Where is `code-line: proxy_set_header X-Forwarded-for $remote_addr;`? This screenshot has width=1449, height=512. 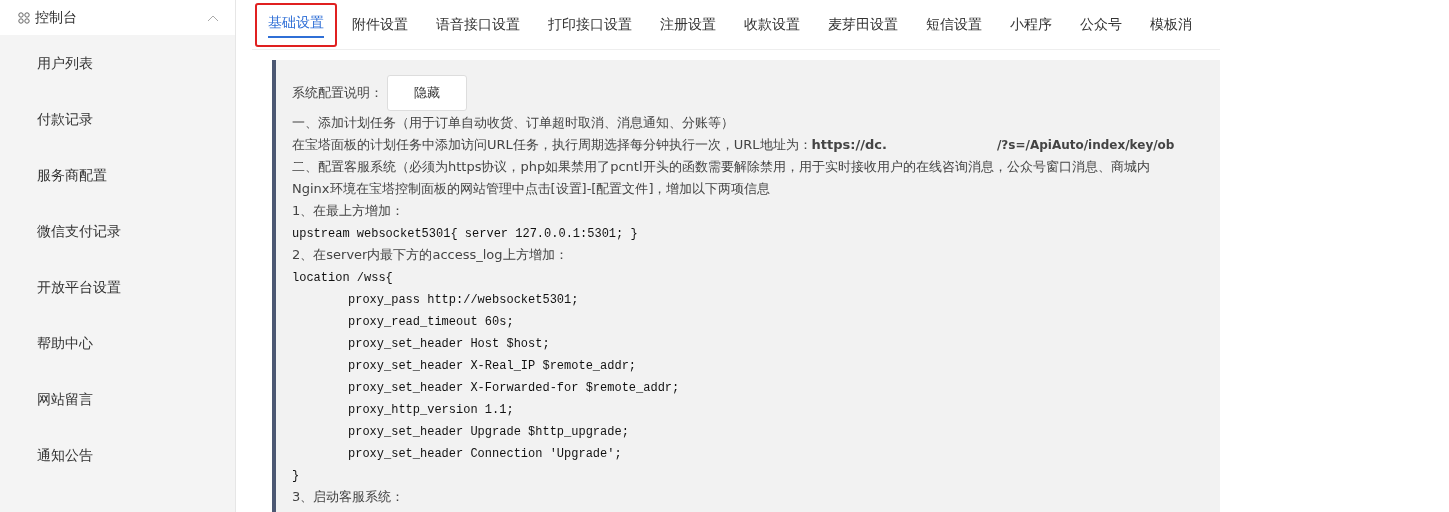
code-line: proxy_set_header X-Forwarded-for $remote_addr; is located at coordinates (514, 388).